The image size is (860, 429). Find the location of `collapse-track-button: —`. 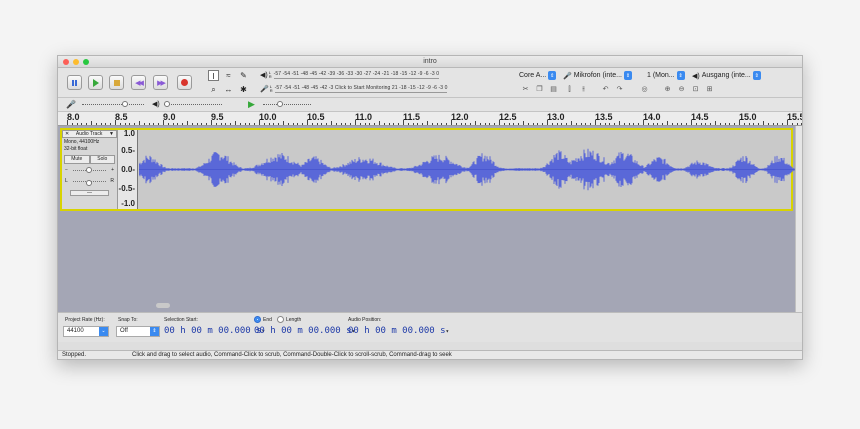

collapse-track-button: — is located at coordinates (89, 193).